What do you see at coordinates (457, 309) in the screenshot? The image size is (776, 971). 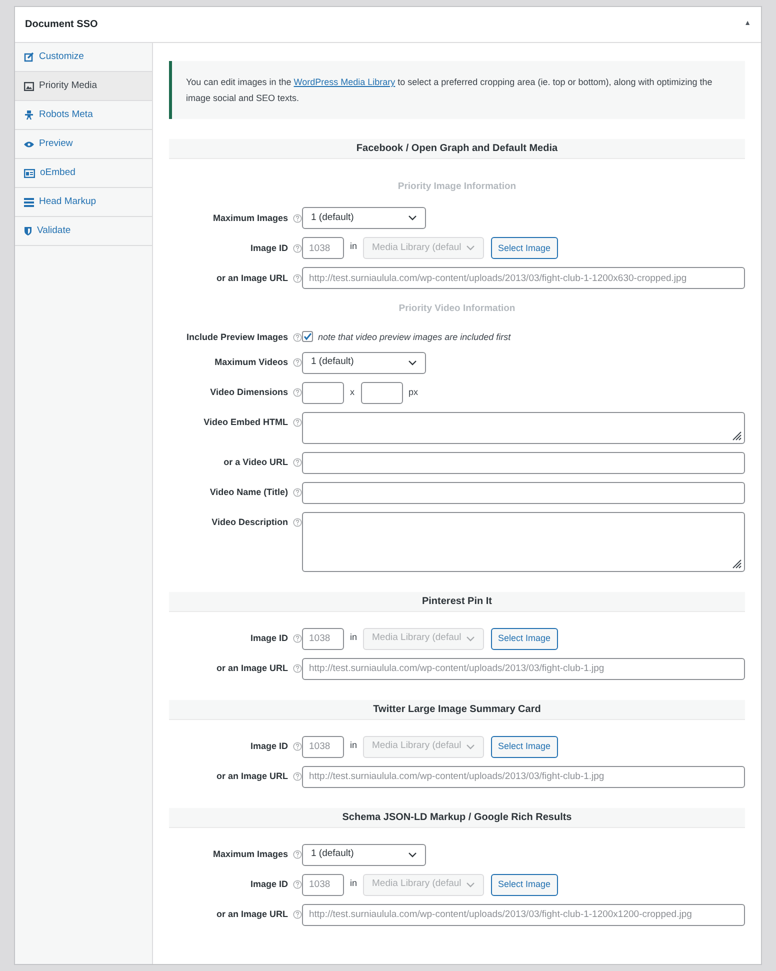 I see `subsection-heading: Priority Video Information` at bounding box center [457, 309].